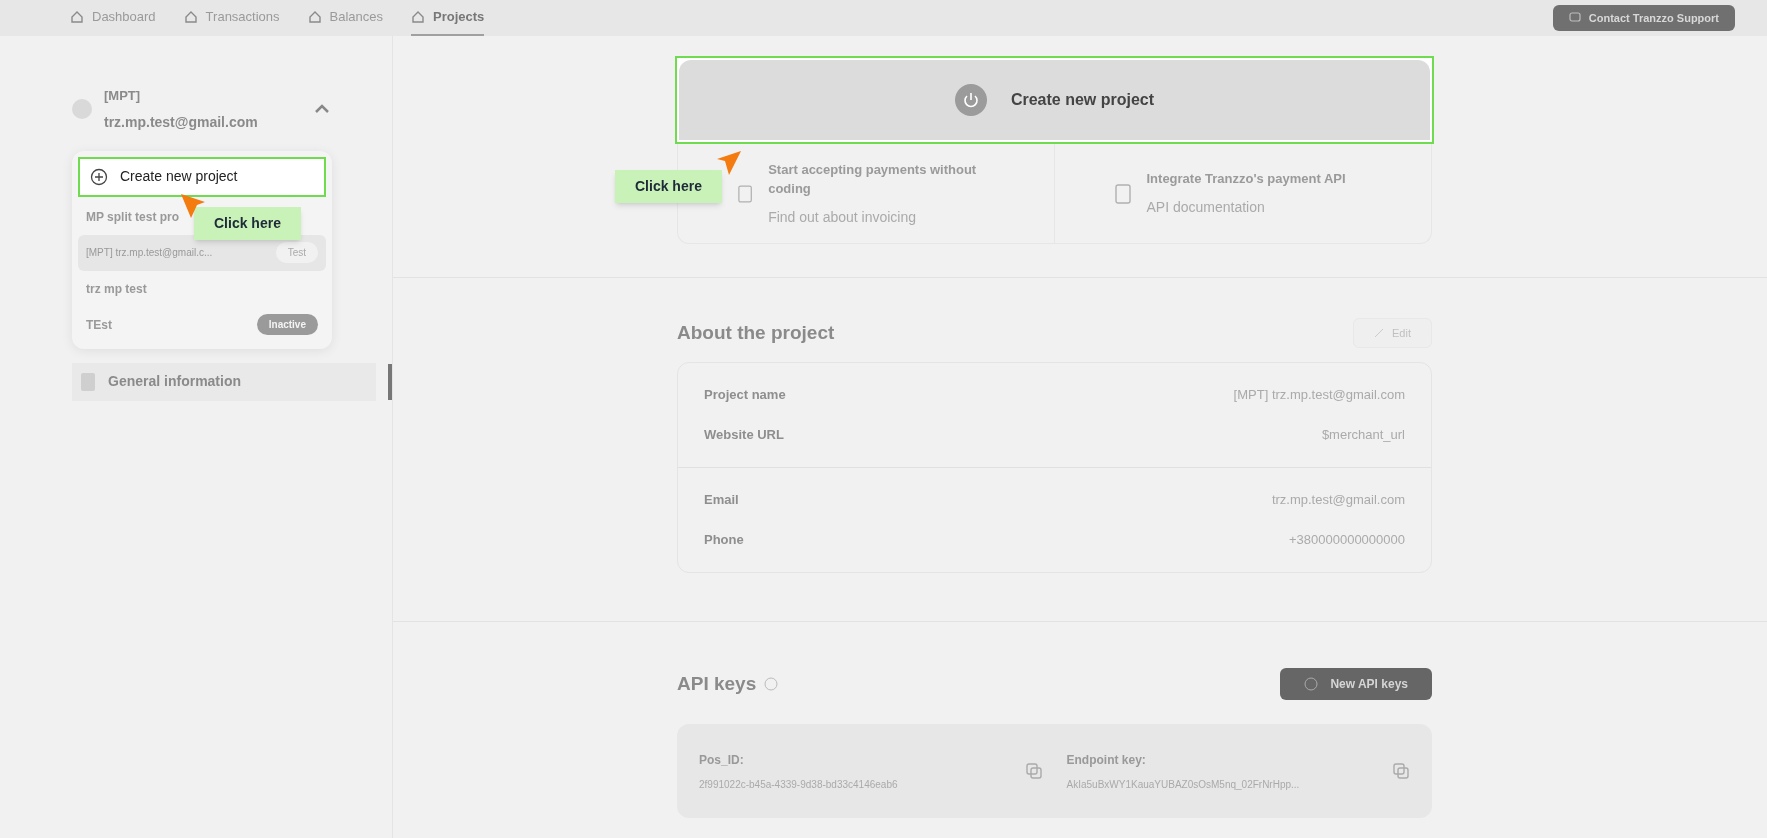  Describe the element at coordinates (722, 760) in the screenshot. I see `key-label: Pos_ID:` at that location.